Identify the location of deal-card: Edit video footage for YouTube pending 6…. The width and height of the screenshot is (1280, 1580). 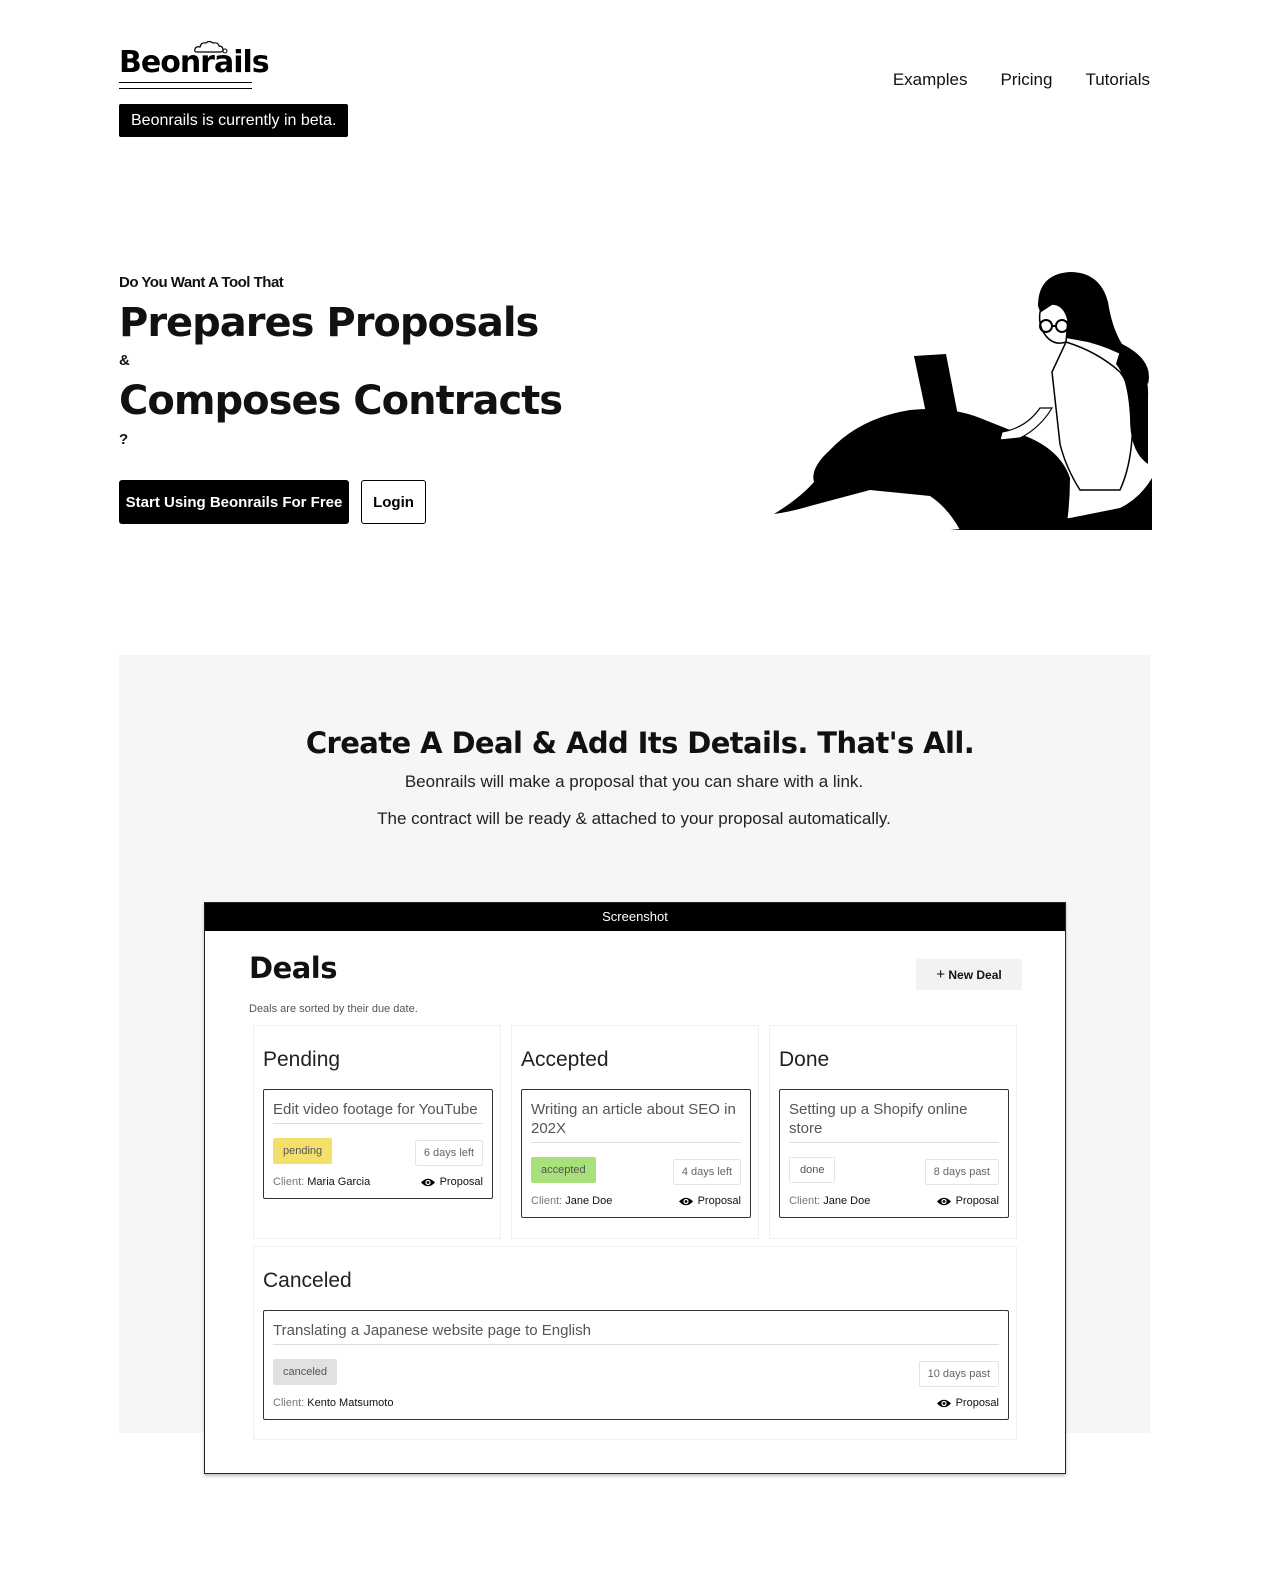
(378, 1144).